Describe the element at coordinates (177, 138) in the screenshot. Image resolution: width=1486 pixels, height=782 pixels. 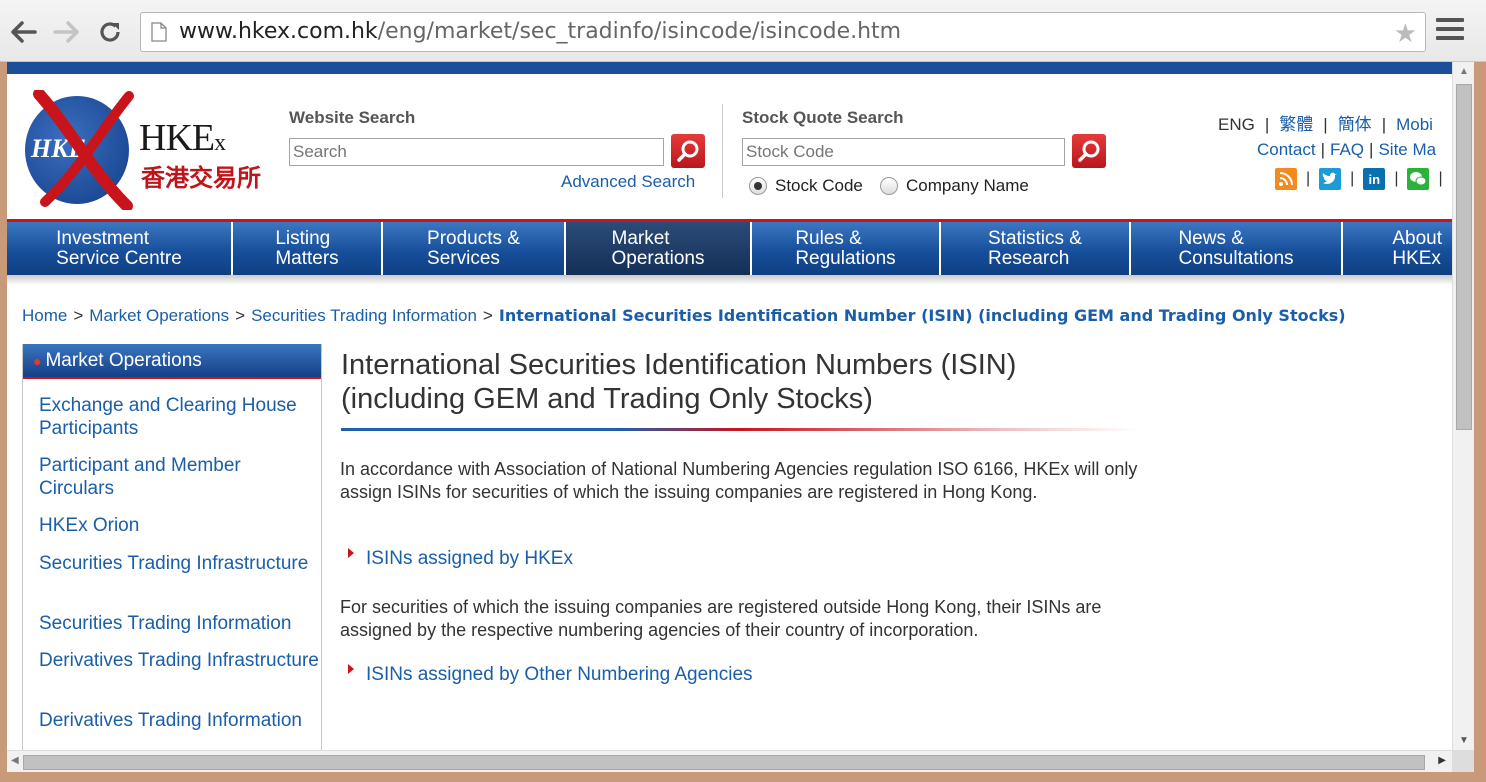
I see `logo-brand-main: HKE` at that location.